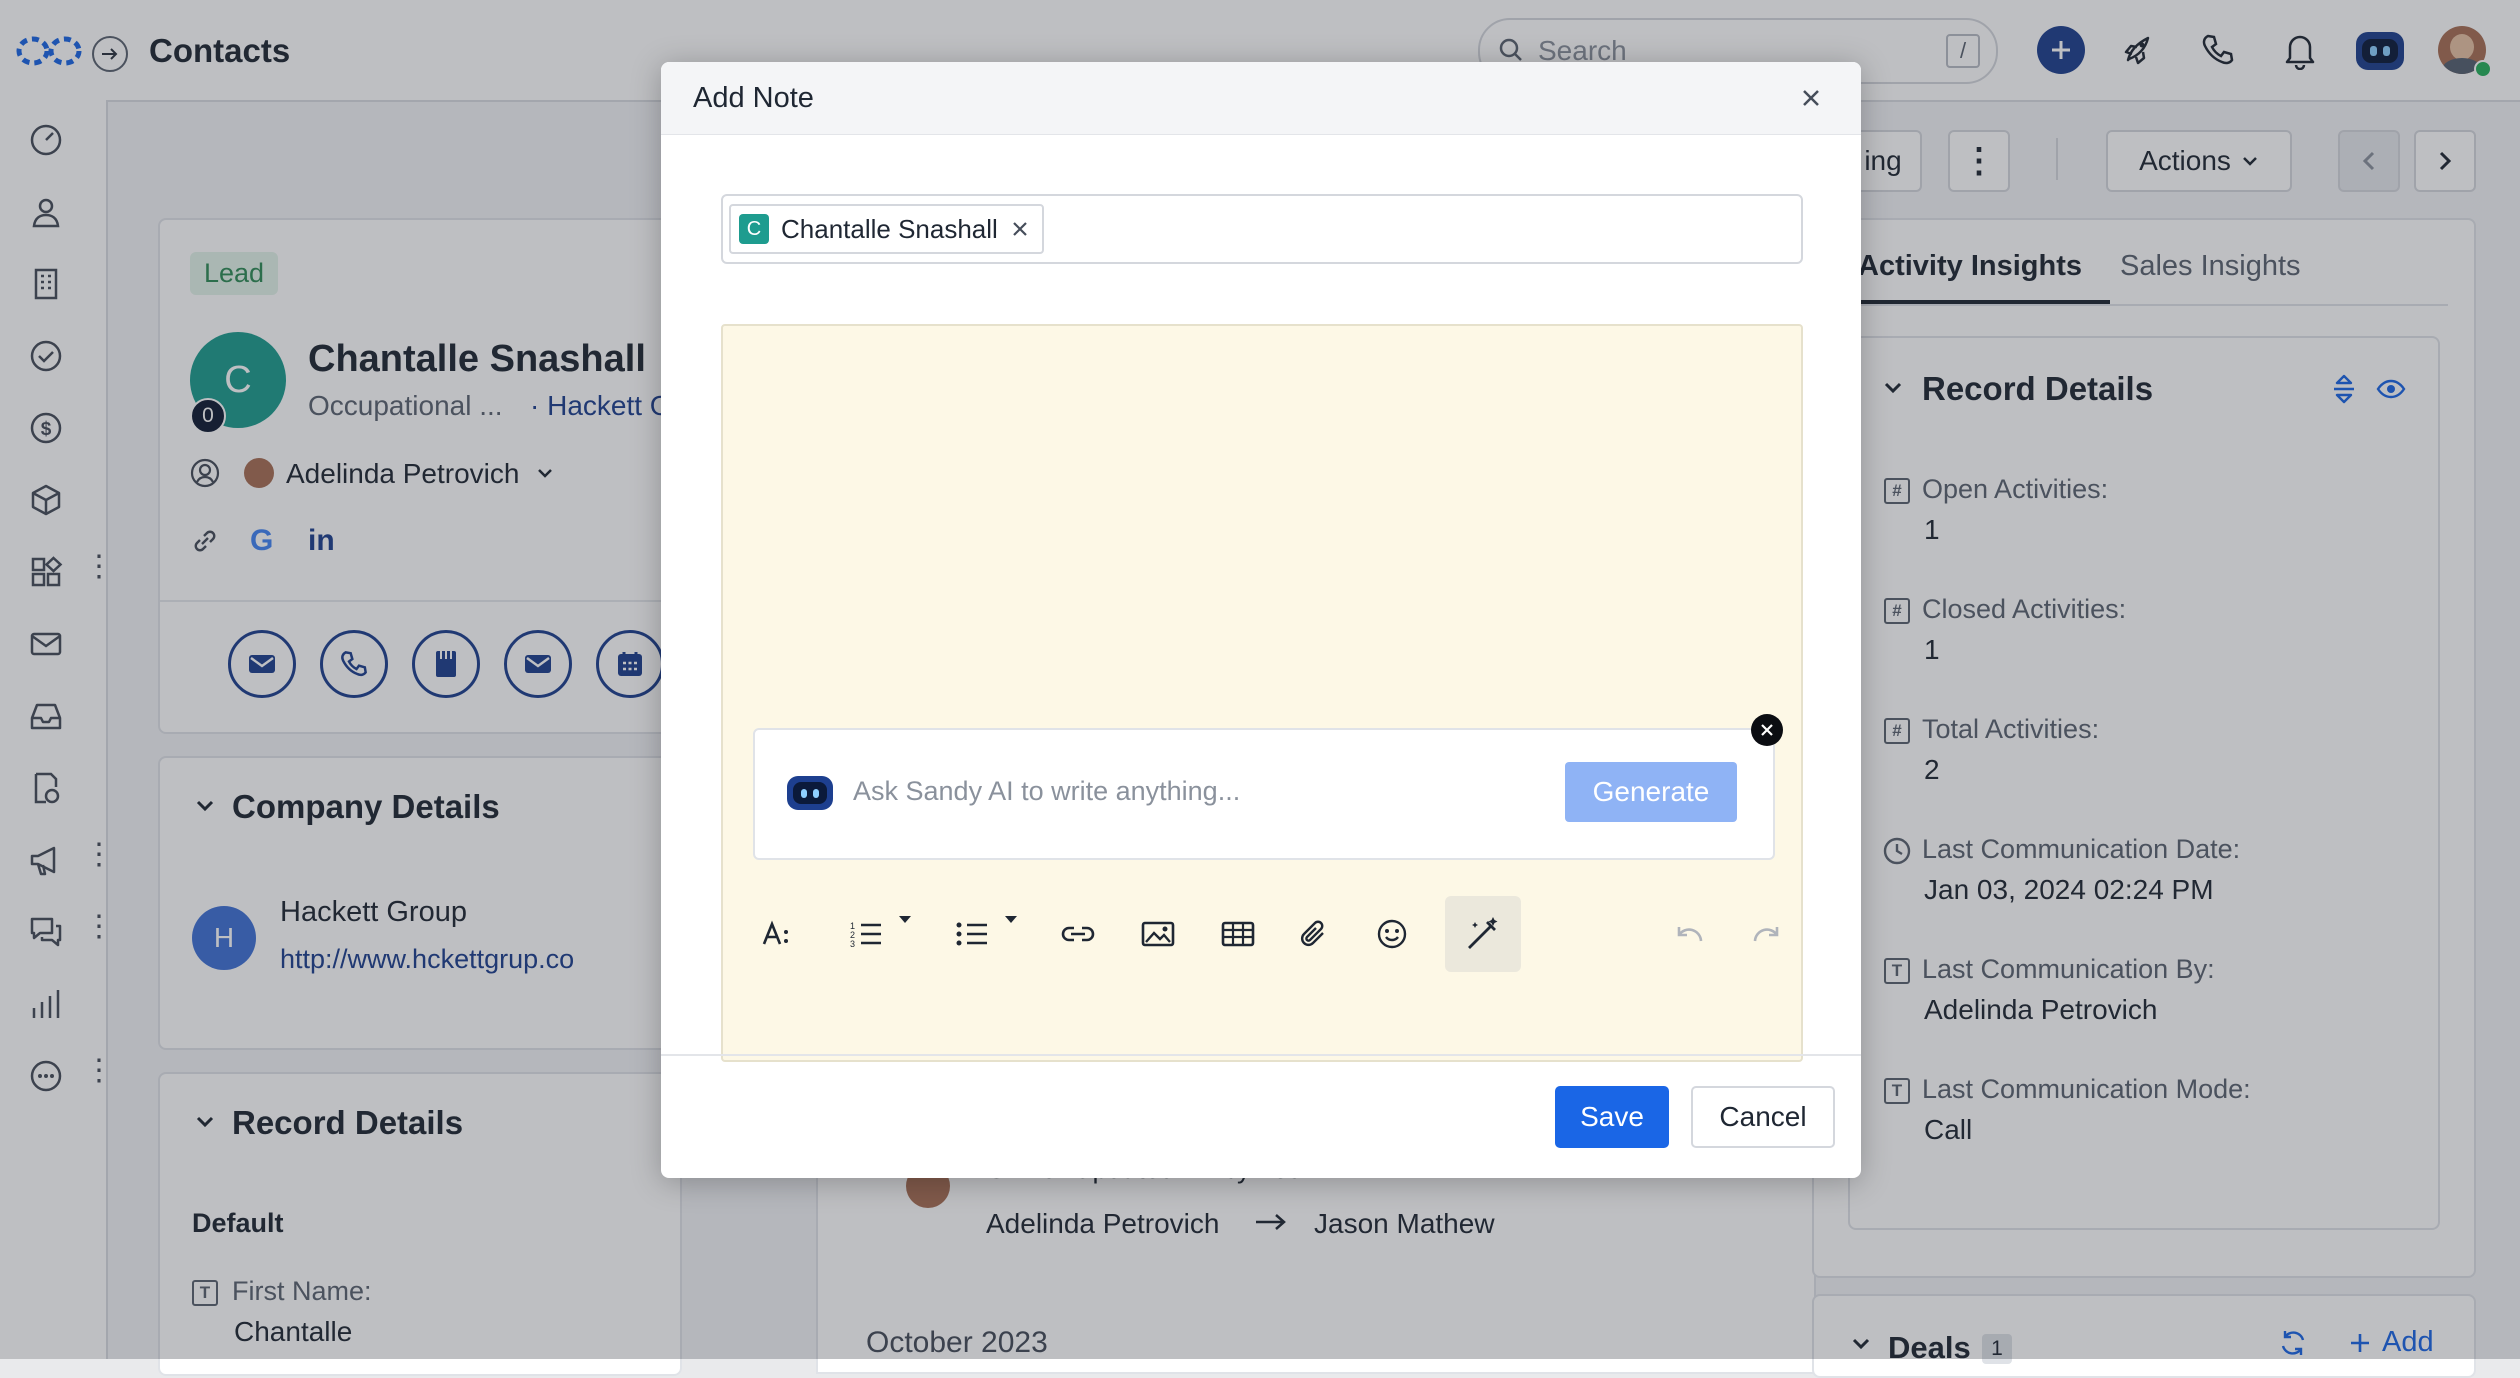 Image resolution: width=2520 pixels, height=1378 pixels. I want to click on close-modal-icon, so click(1811, 98).